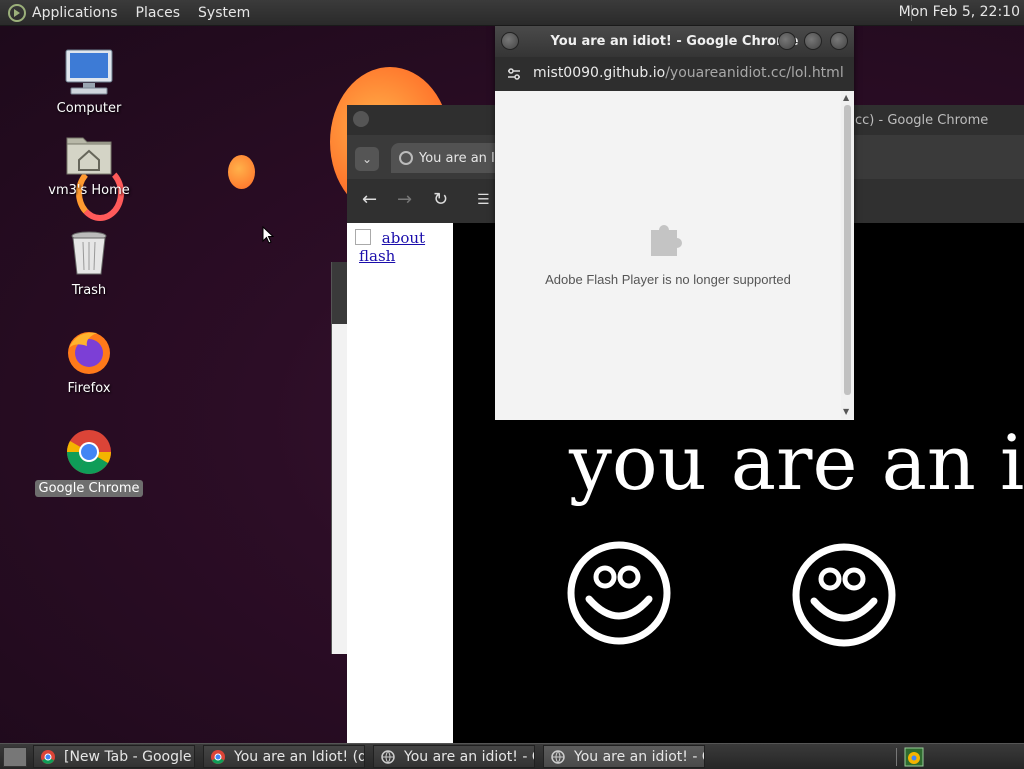  What do you see at coordinates (404, 199) in the screenshot?
I see `forward-arrow-icon: →` at bounding box center [404, 199].